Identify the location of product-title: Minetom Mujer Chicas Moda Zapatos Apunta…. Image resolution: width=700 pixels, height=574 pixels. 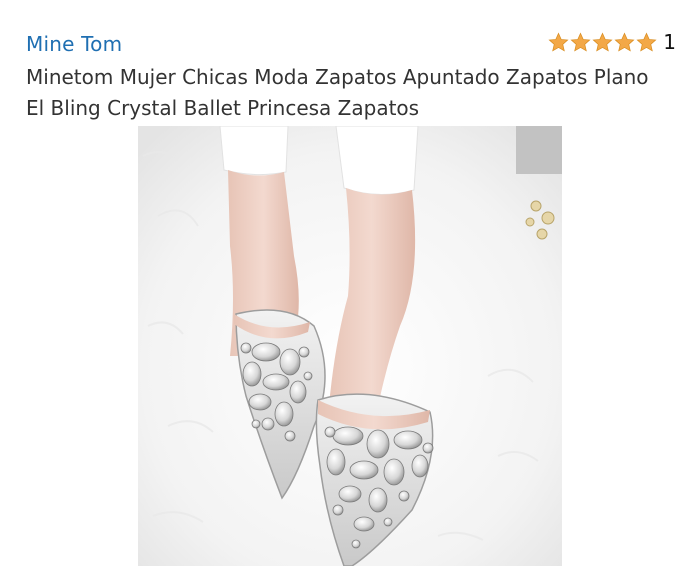
(346, 93).